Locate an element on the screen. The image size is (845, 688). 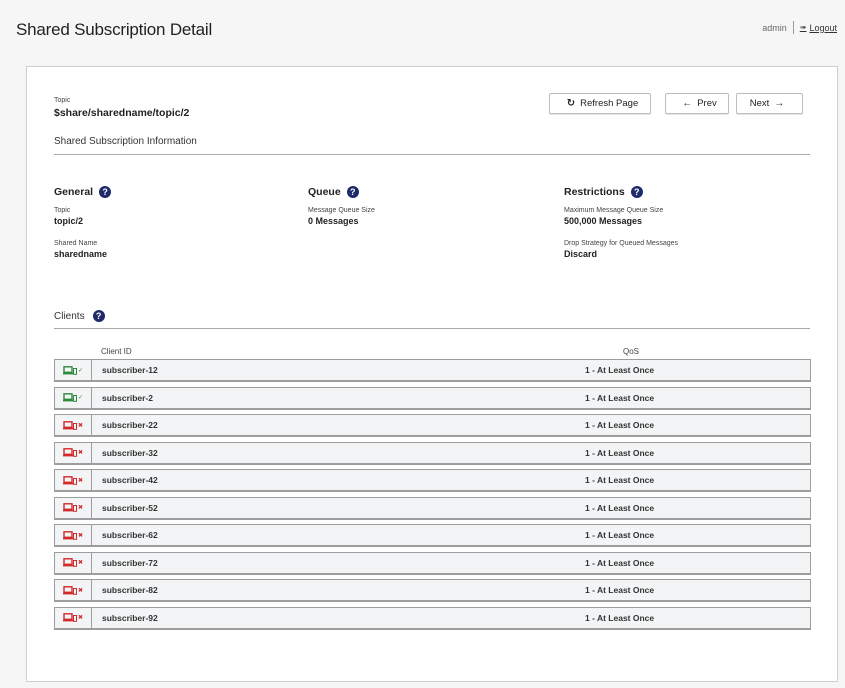
queue-panel: Queue ? Message Queue Size 0 Messages is located at coordinates (341, 205).